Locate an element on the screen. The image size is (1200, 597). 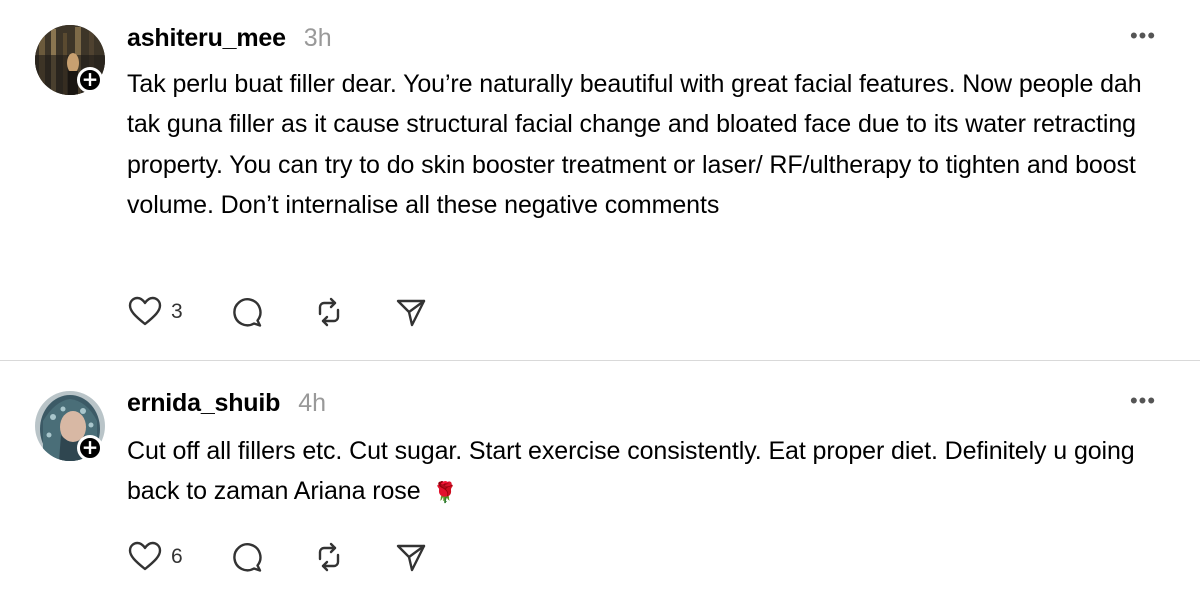
timestamp: 4h is located at coordinates (312, 403).